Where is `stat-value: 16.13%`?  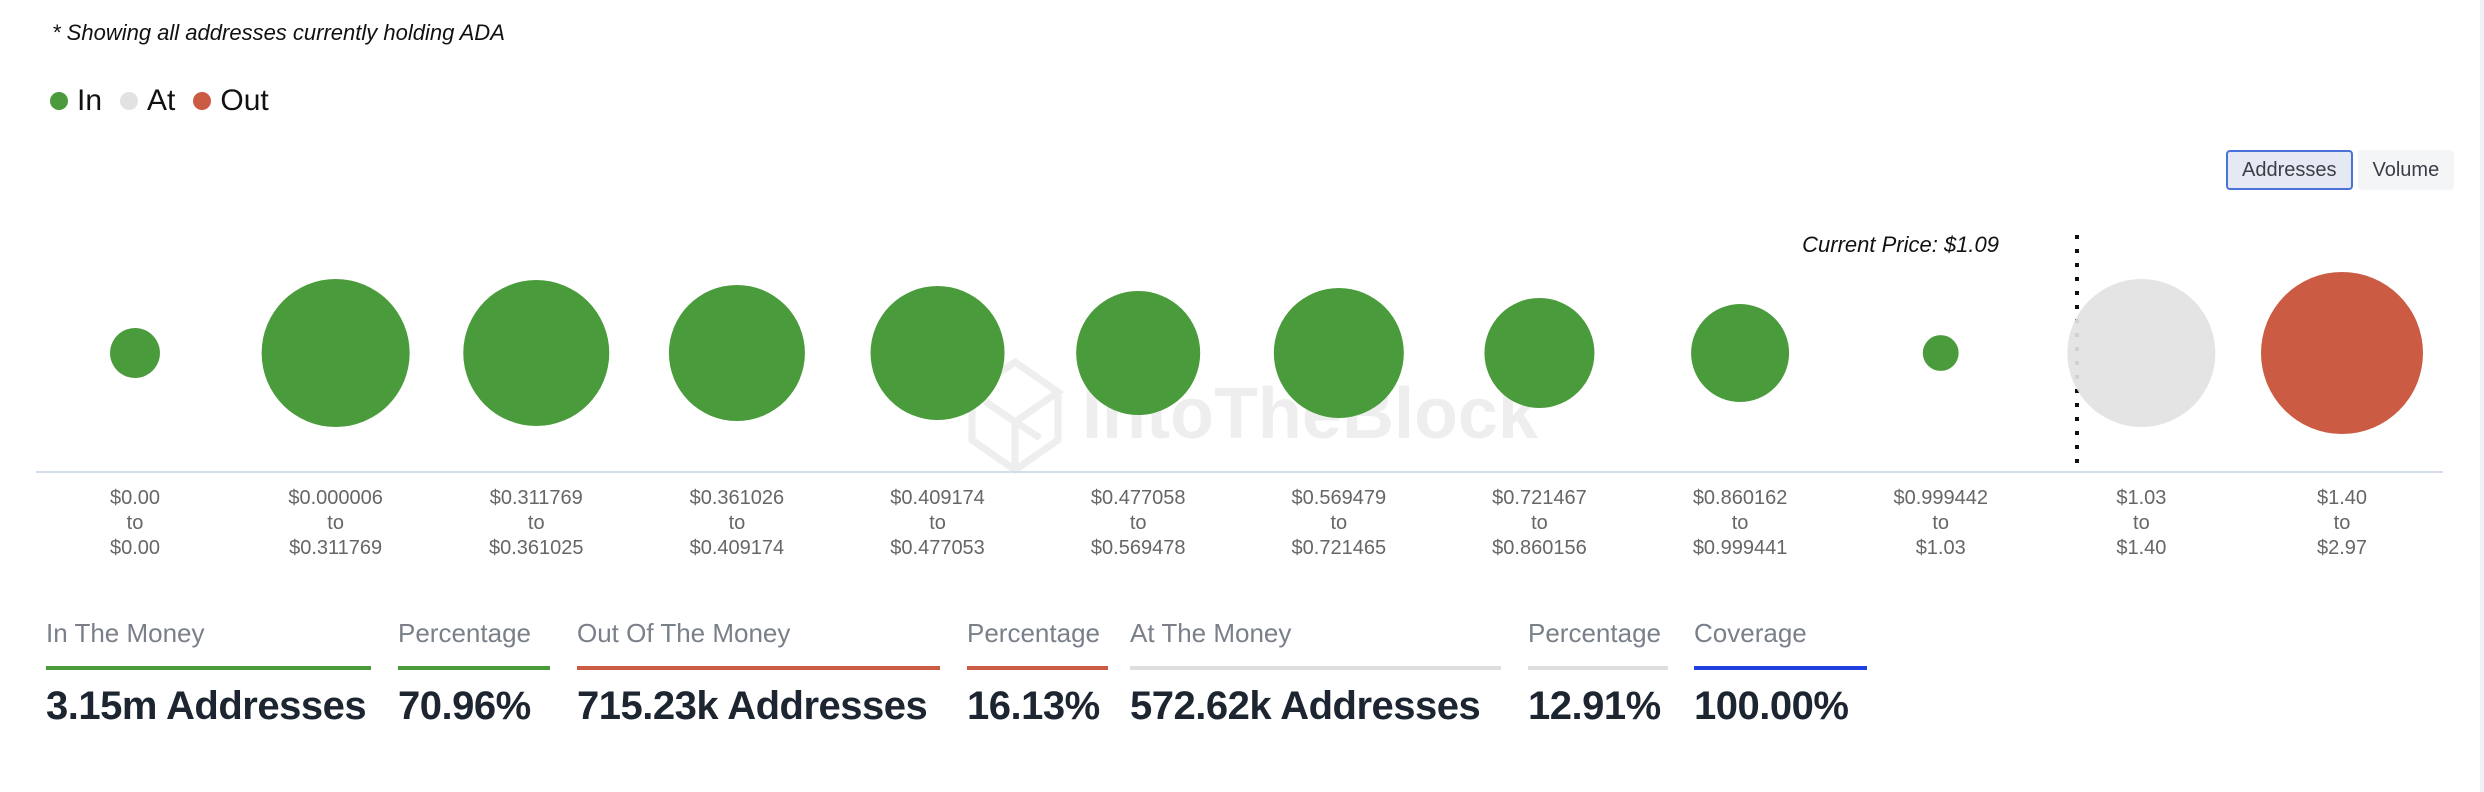 stat-value: 16.13% is located at coordinates (1033, 706).